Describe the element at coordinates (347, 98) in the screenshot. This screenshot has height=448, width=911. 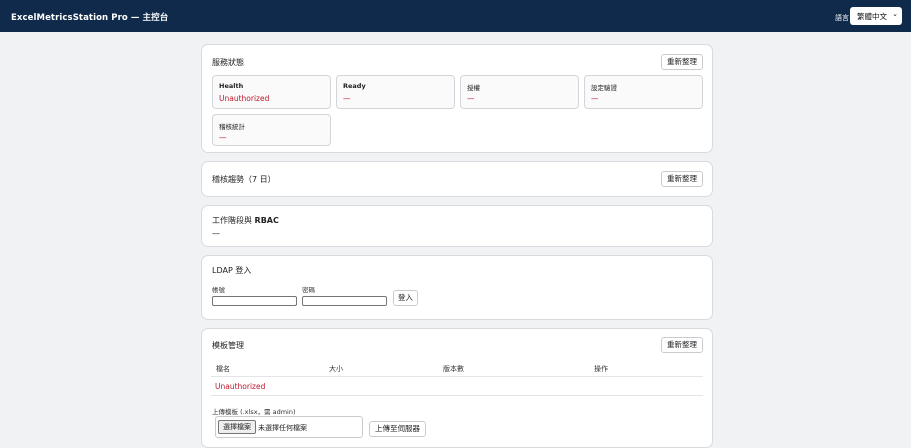
I see `ready-stat-value: —` at that location.